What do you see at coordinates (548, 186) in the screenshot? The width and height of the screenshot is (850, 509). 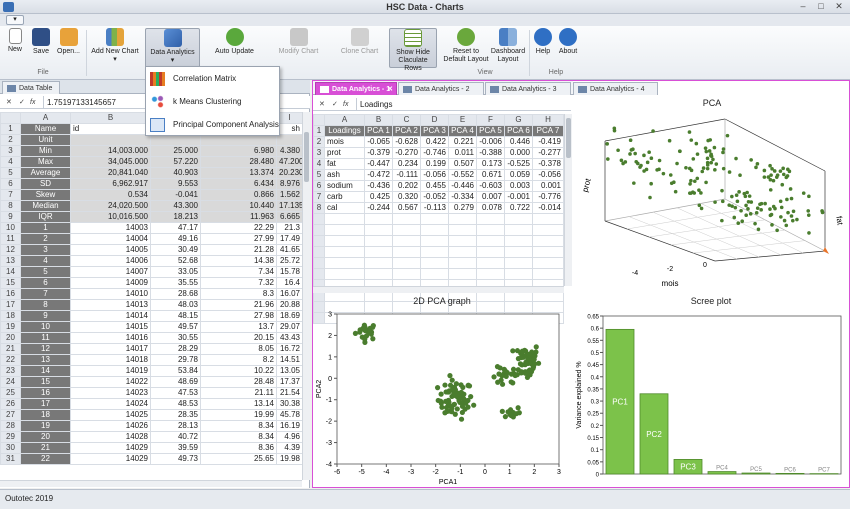 I see `loading-value-cell: 0.001` at bounding box center [548, 186].